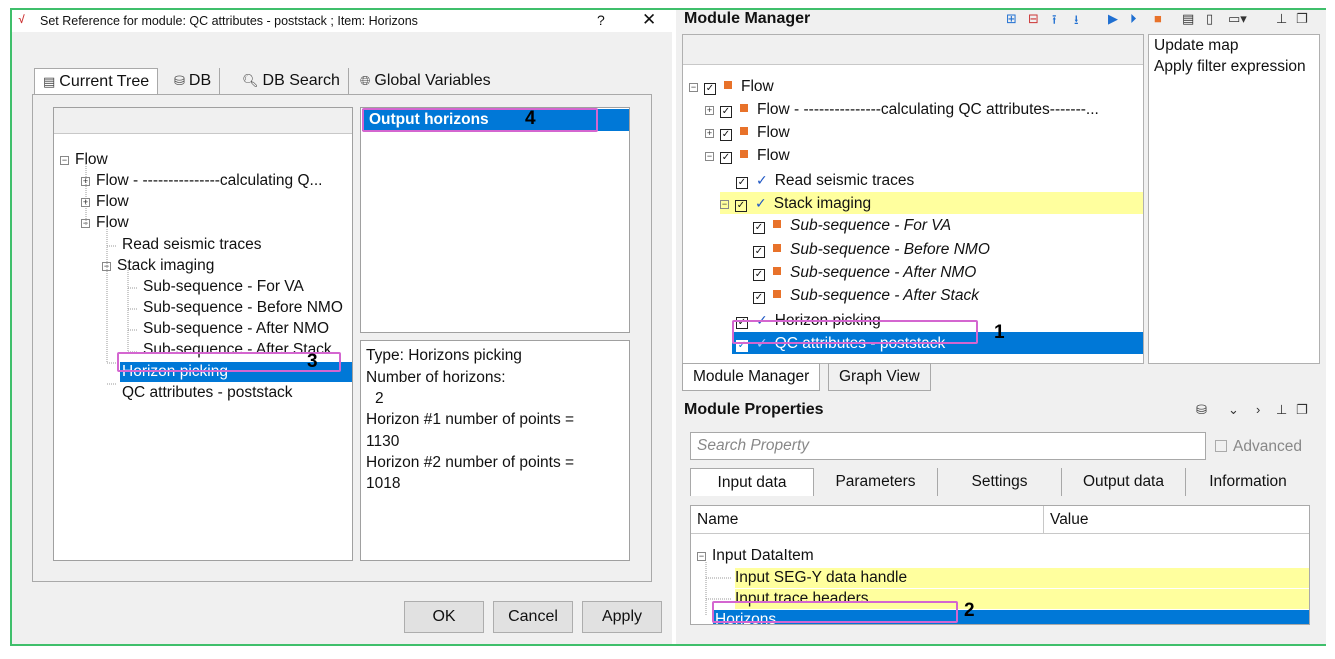 Image resolution: width=1335 pixels, height=659 pixels. Describe the element at coordinates (879, 377) in the screenshot. I see `tab-graph-view: Graph View` at that location.